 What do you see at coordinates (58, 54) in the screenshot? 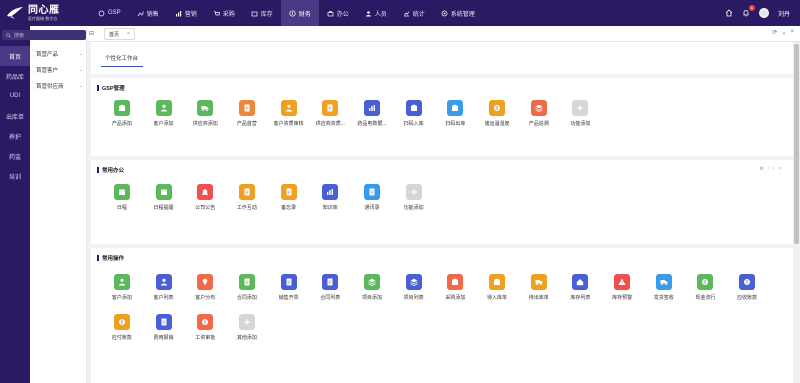
I see `submenu-item: 首营产品 ⌄` at bounding box center [58, 54].